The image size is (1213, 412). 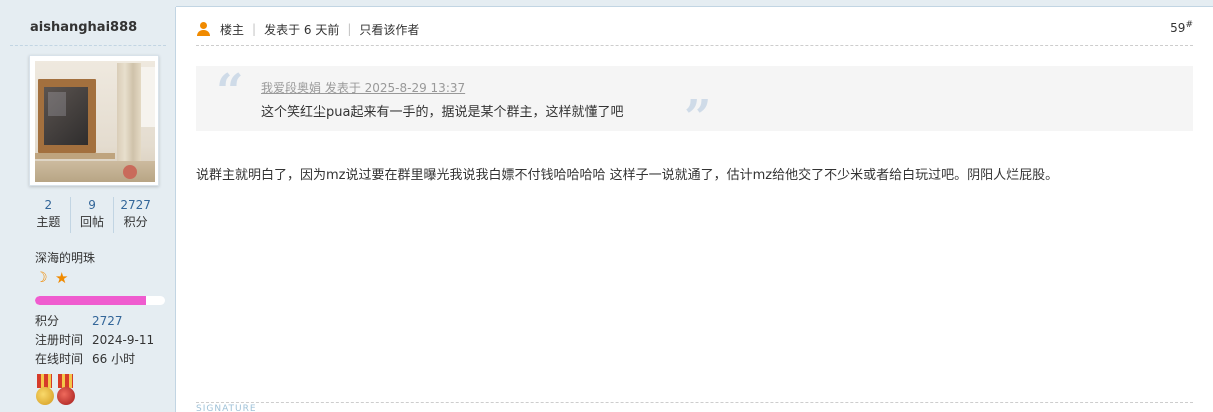 I want to click on author-name-link: aishanghai888, so click(x=83, y=27).